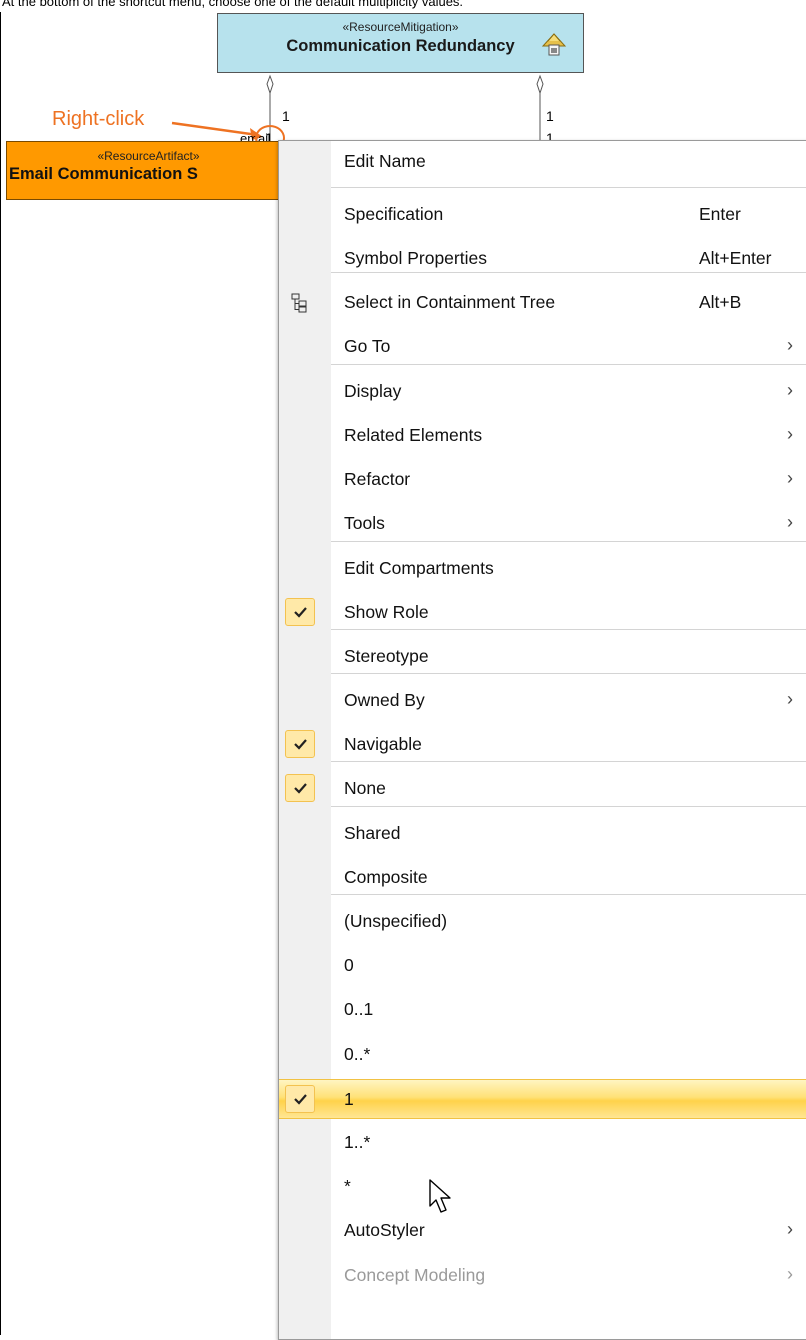  I want to click on menu-item-label: Owned By, so click(384, 700).